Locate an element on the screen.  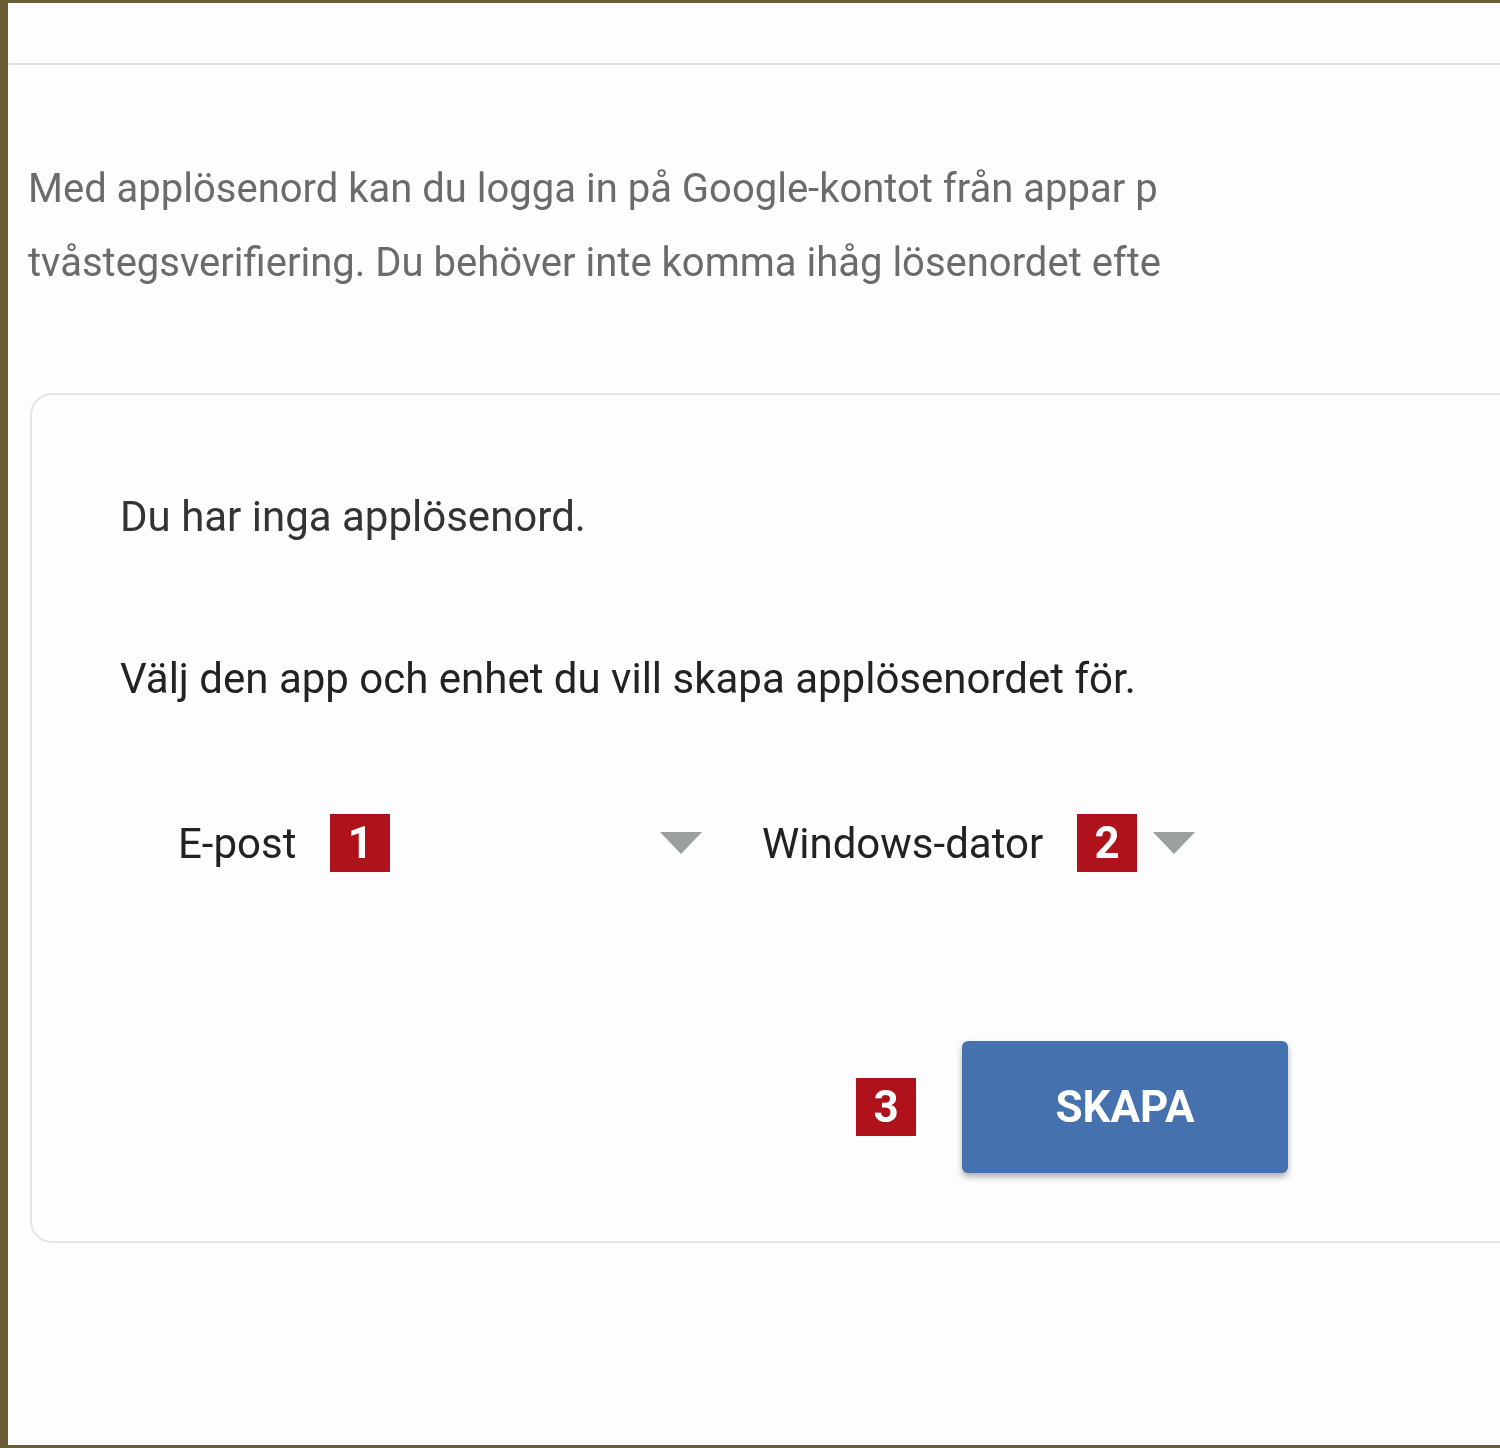
instruction-text: Välj den app och enhet du vill skapa applösenordet för. is located at coordinates (628, 679).